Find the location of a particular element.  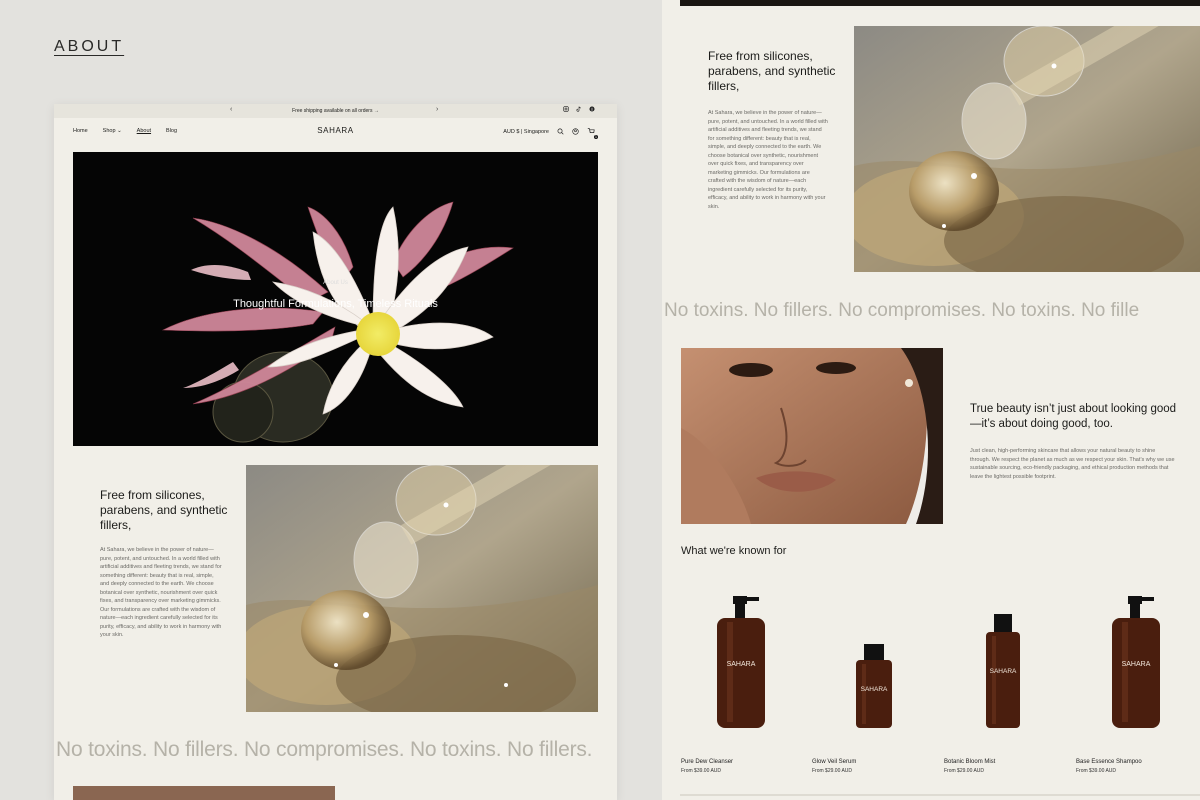

announcement-text: Free shipping available on all orders → is located at coordinates (335, 111).